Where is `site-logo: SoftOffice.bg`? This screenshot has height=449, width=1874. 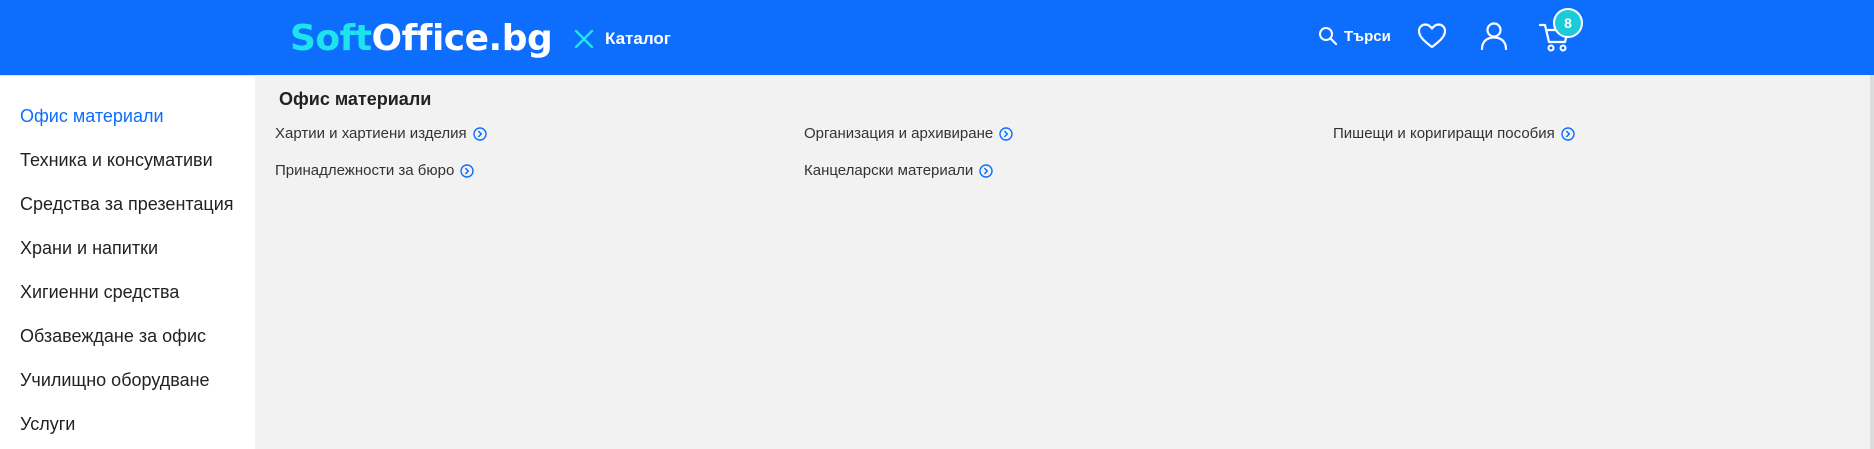 site-logo: SoftOffice.bg is located at coordinates (421, 39).